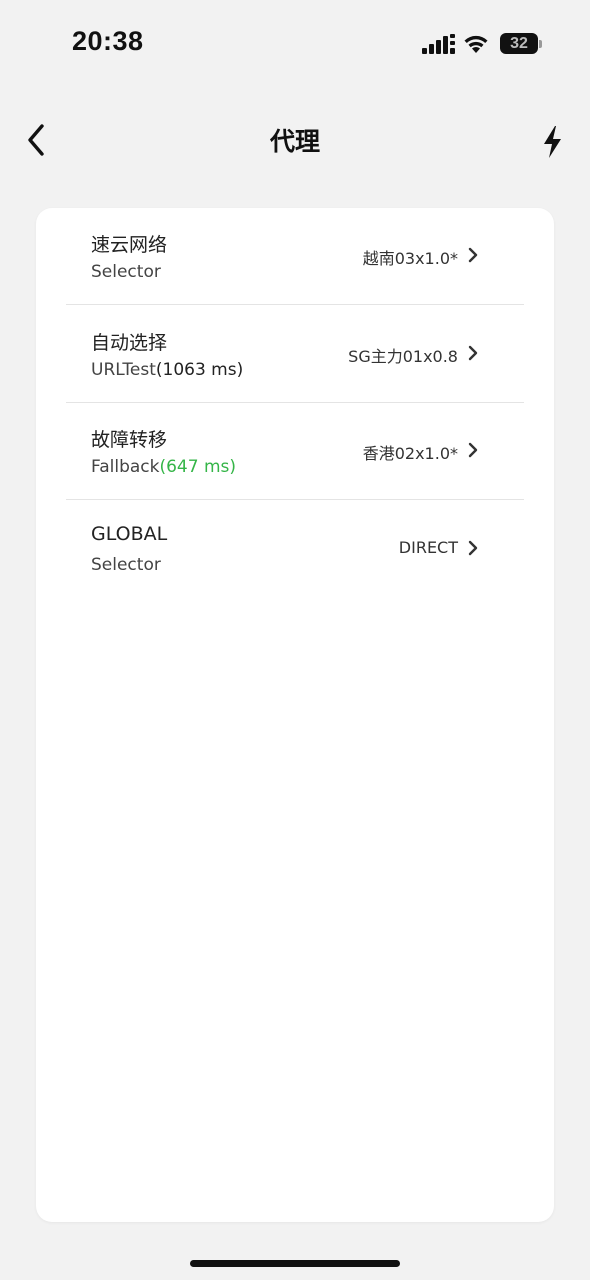 This screenshot has width=590, height=1280. Describe the element at coordinates (295, 354) in the screenshot. I see `proxy-group-row: 自动选择 URLTest(1063 ms) SG主力01x0.8` at that location.